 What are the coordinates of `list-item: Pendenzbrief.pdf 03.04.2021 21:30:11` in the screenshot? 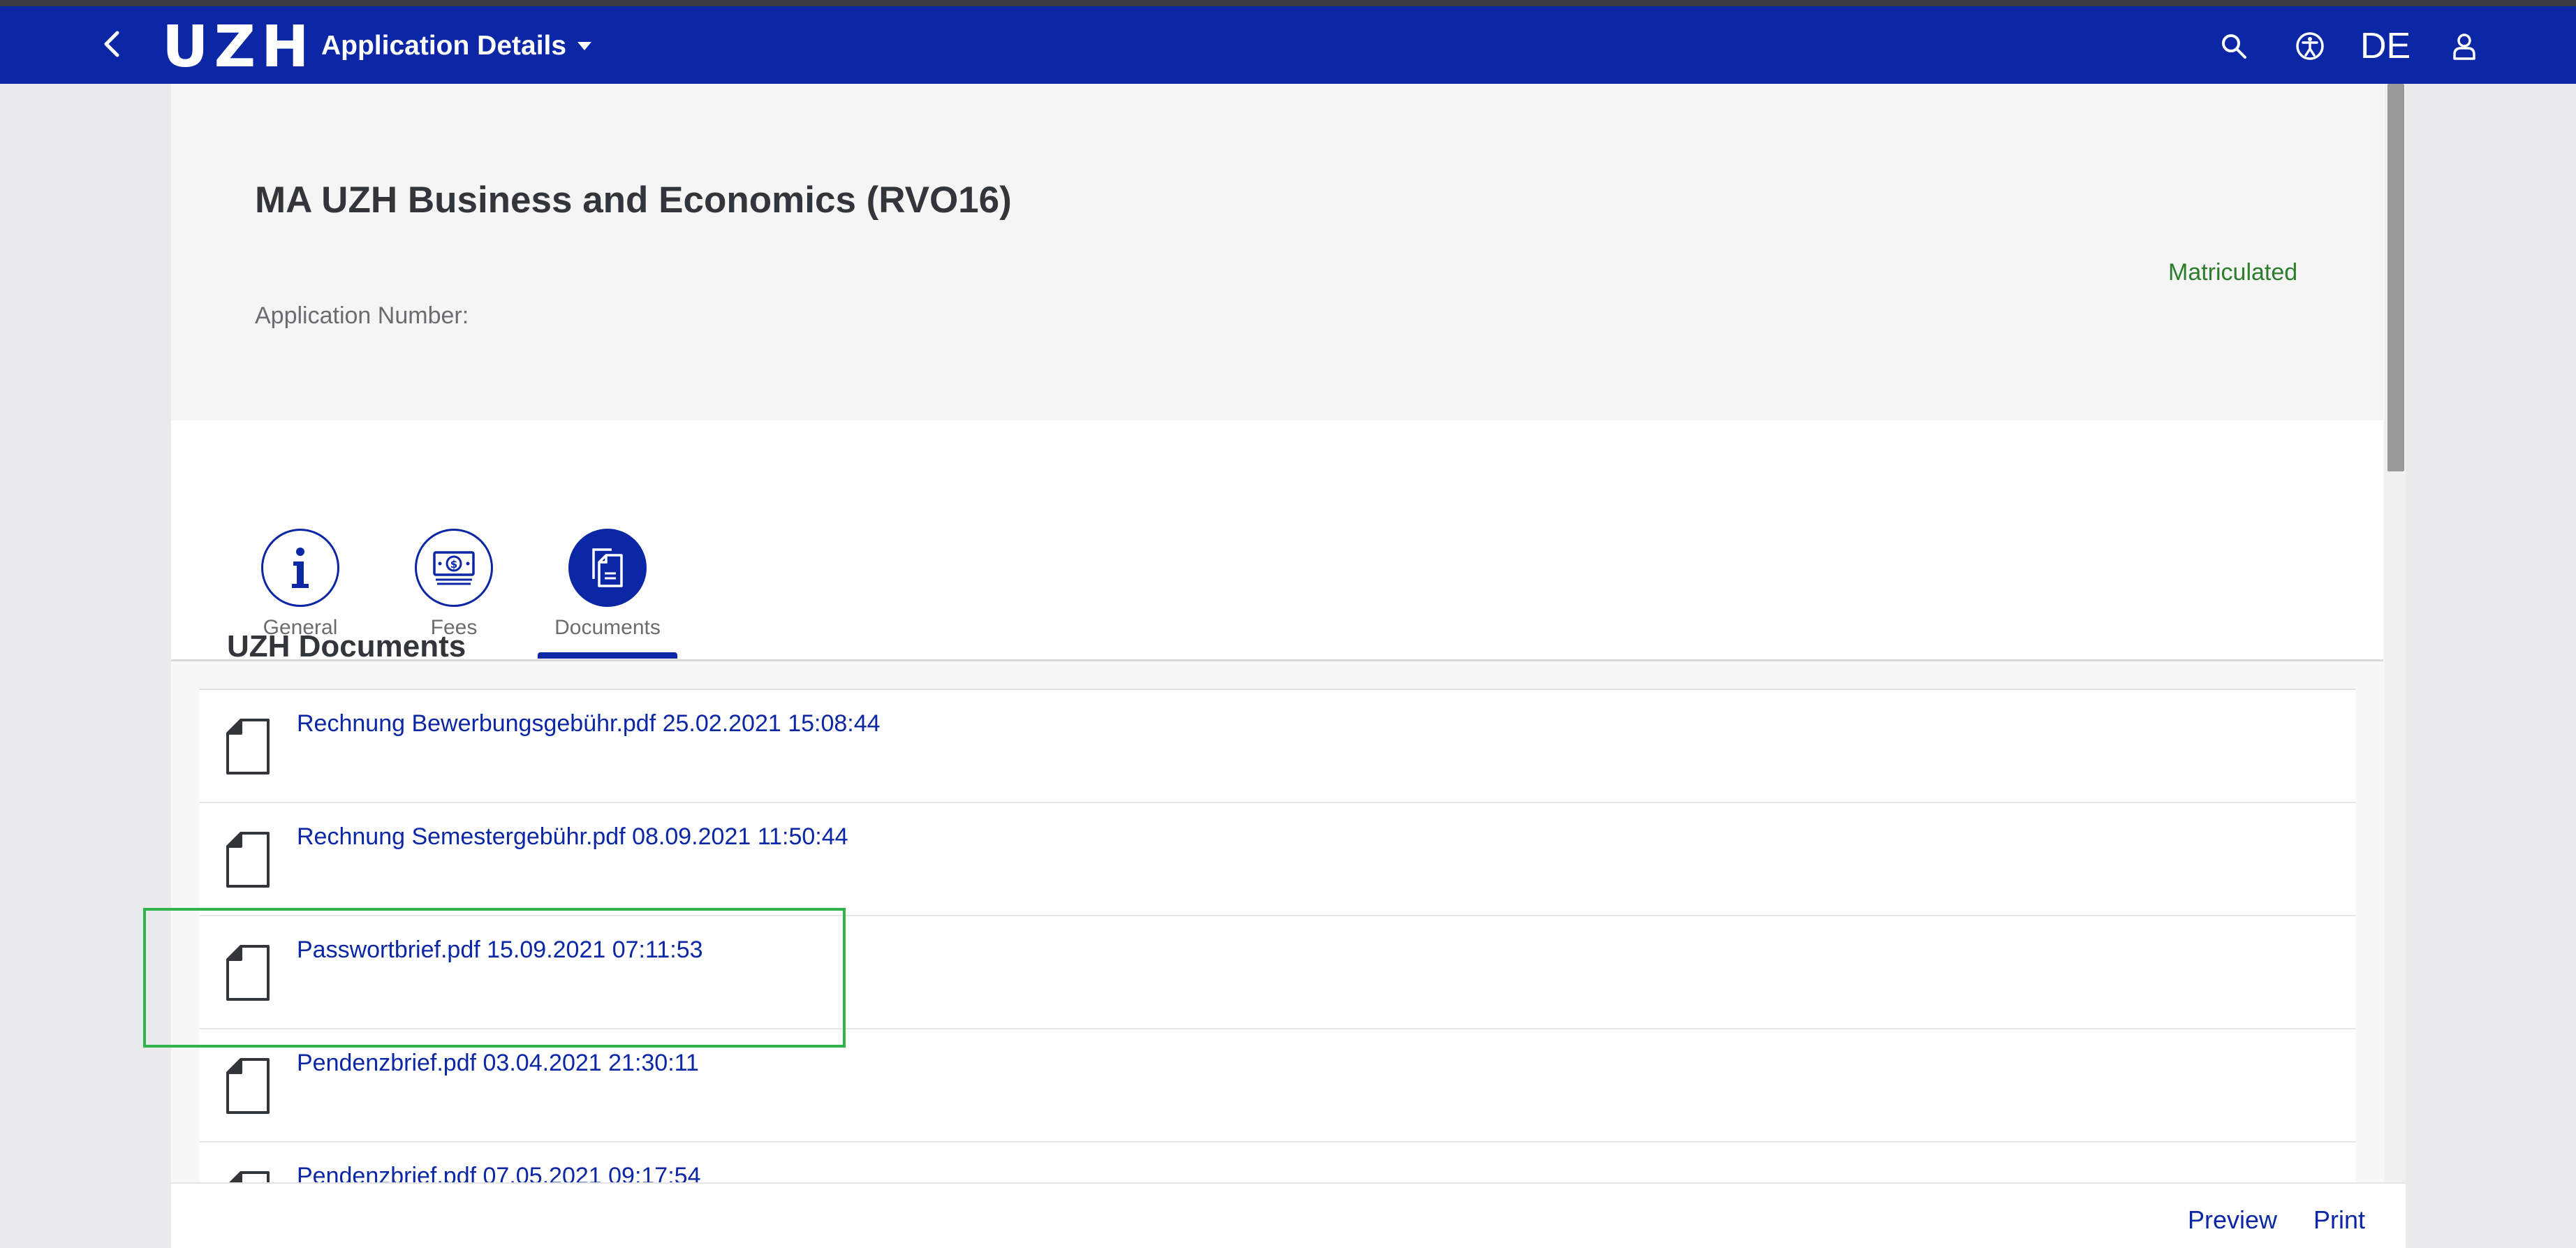 It's located at (1277, 1086).